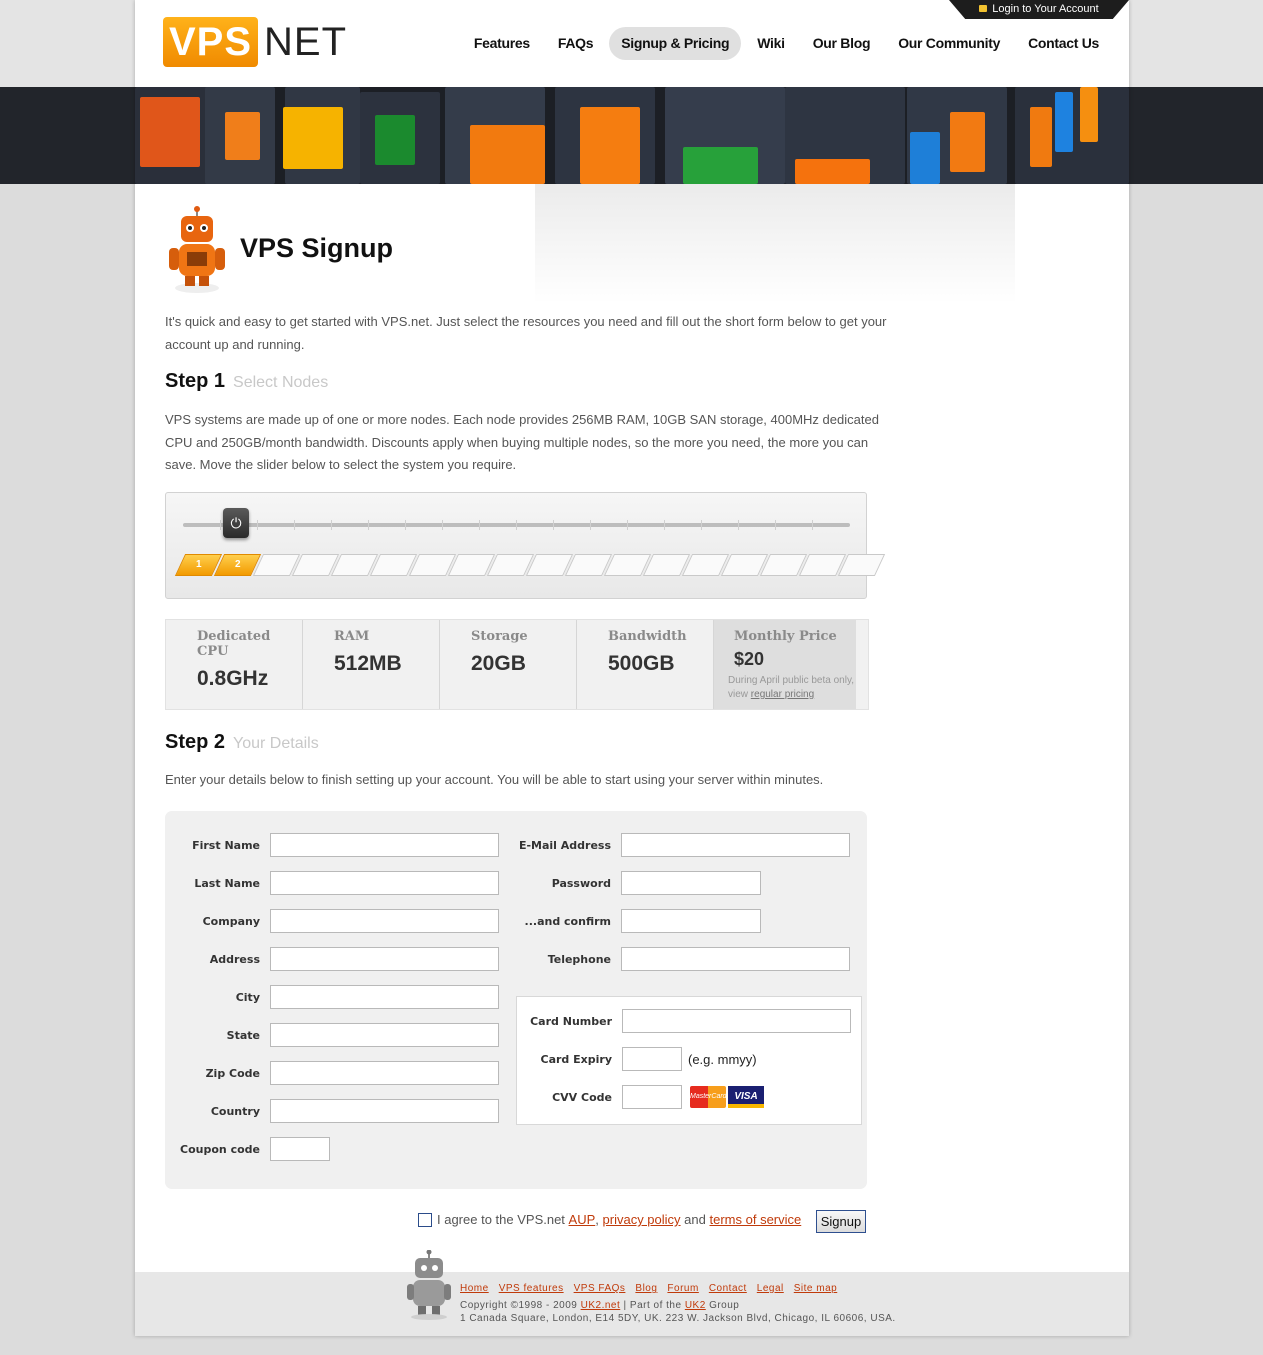 This screenshot has height=1355, width=1263. What do you see at coordinates (276, 743) in the screenshot?
I see `step2-sub: Your Details` at bounding box center [276, 743].